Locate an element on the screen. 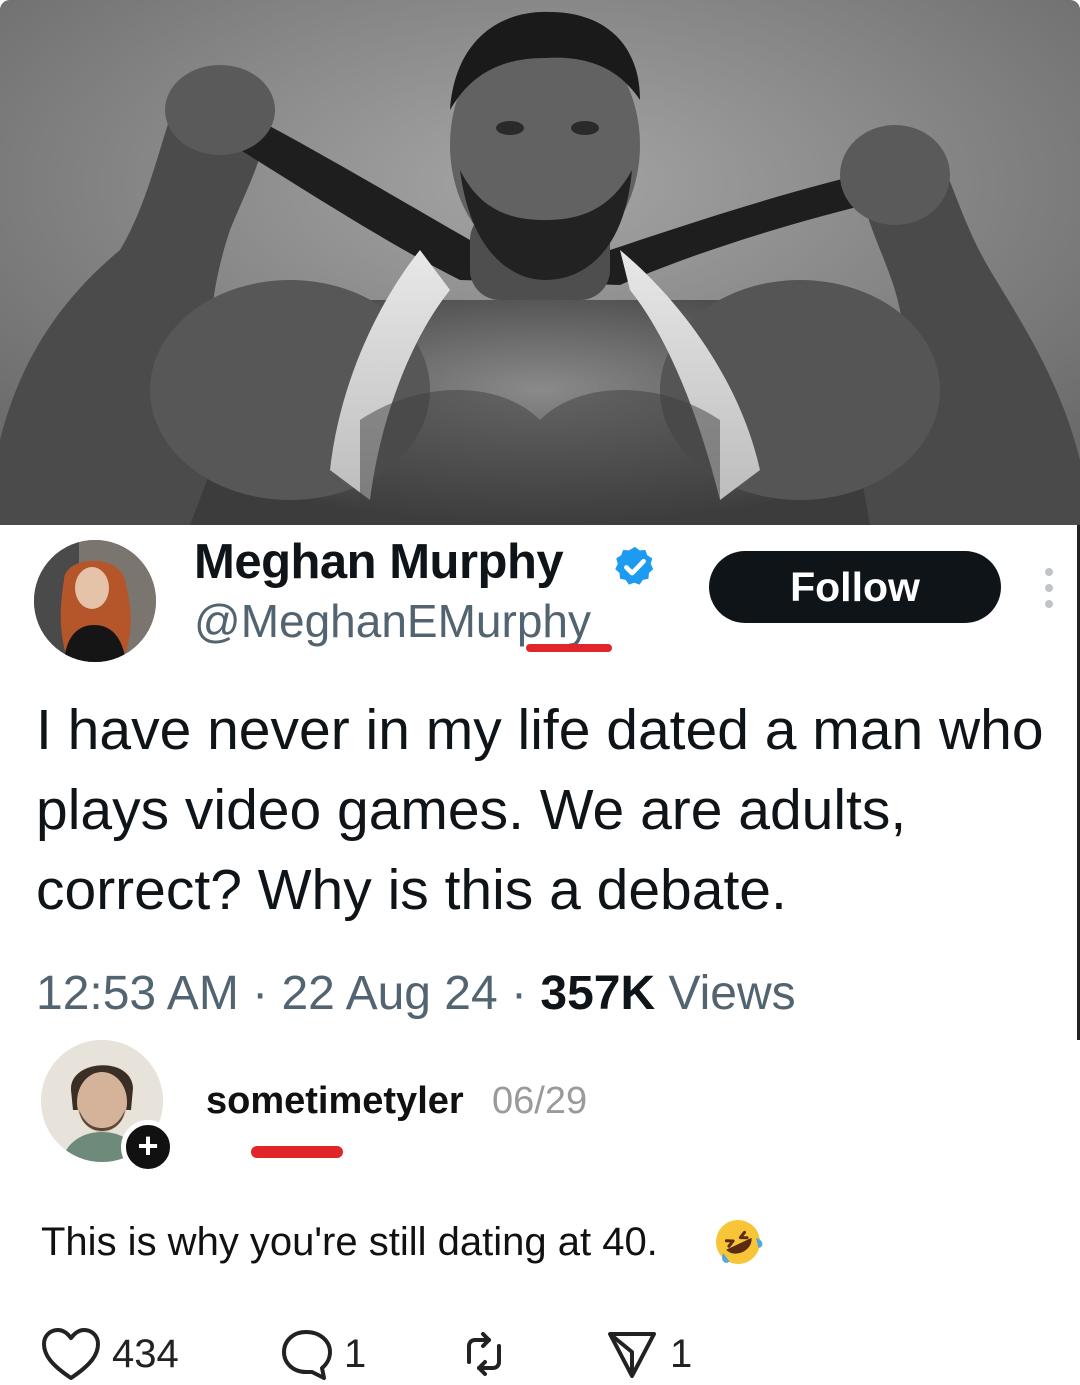  tweet-meta: 12:53 AM · 22 Aug 24 · 357K Views is located at coordinates (416, 993).